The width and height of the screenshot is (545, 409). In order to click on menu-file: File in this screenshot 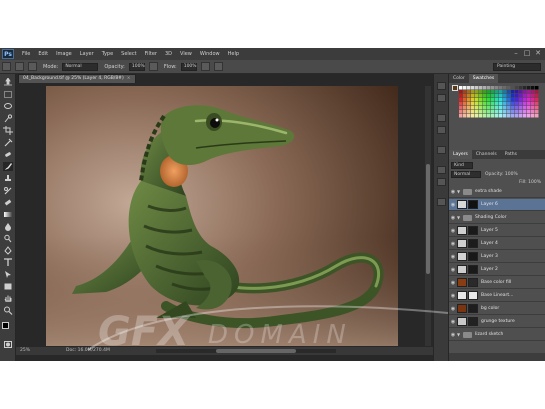, I will do `click(26, 54)`.